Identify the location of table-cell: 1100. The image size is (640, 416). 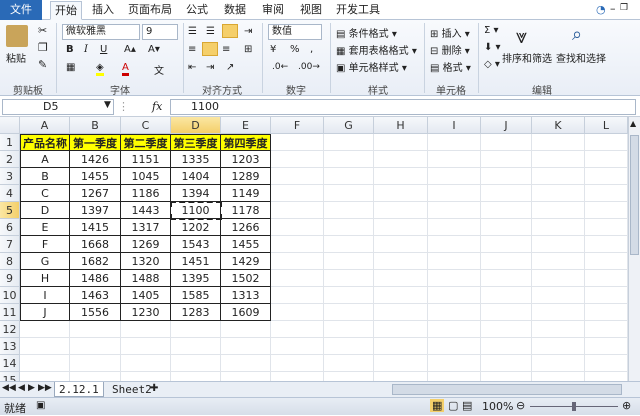
(196, 210).